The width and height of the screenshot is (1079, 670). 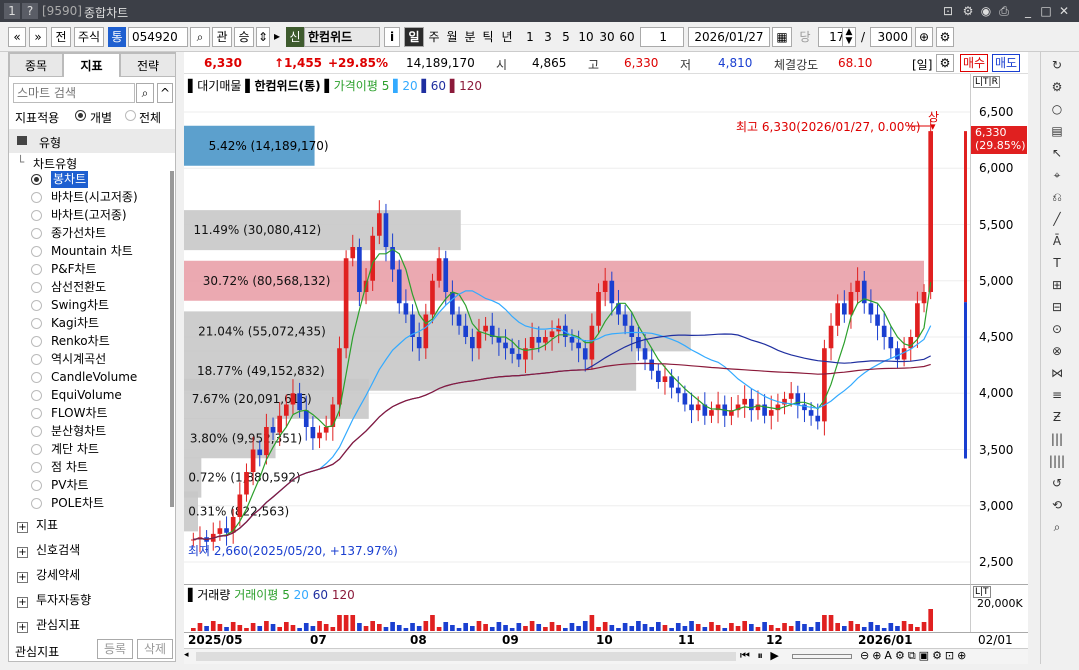 I want to click on stock-code-input: 054920, so click(x=158, y=37).